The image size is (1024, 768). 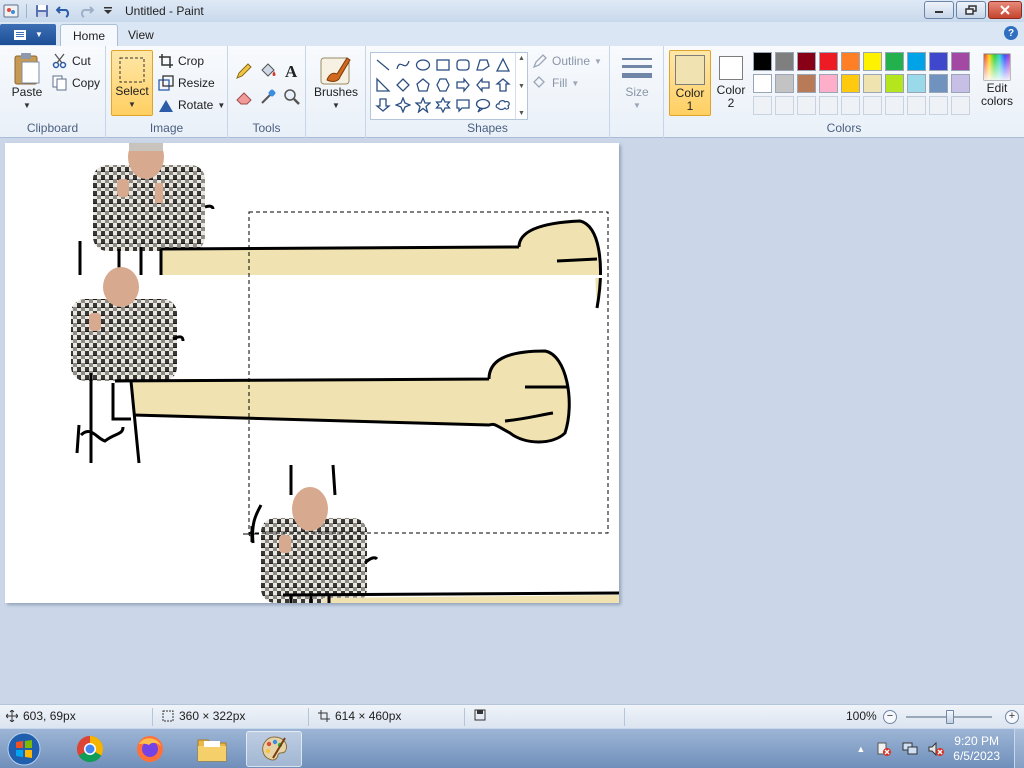 I want to click on down-arrow-shape-icon, so click(x=383, y=105).